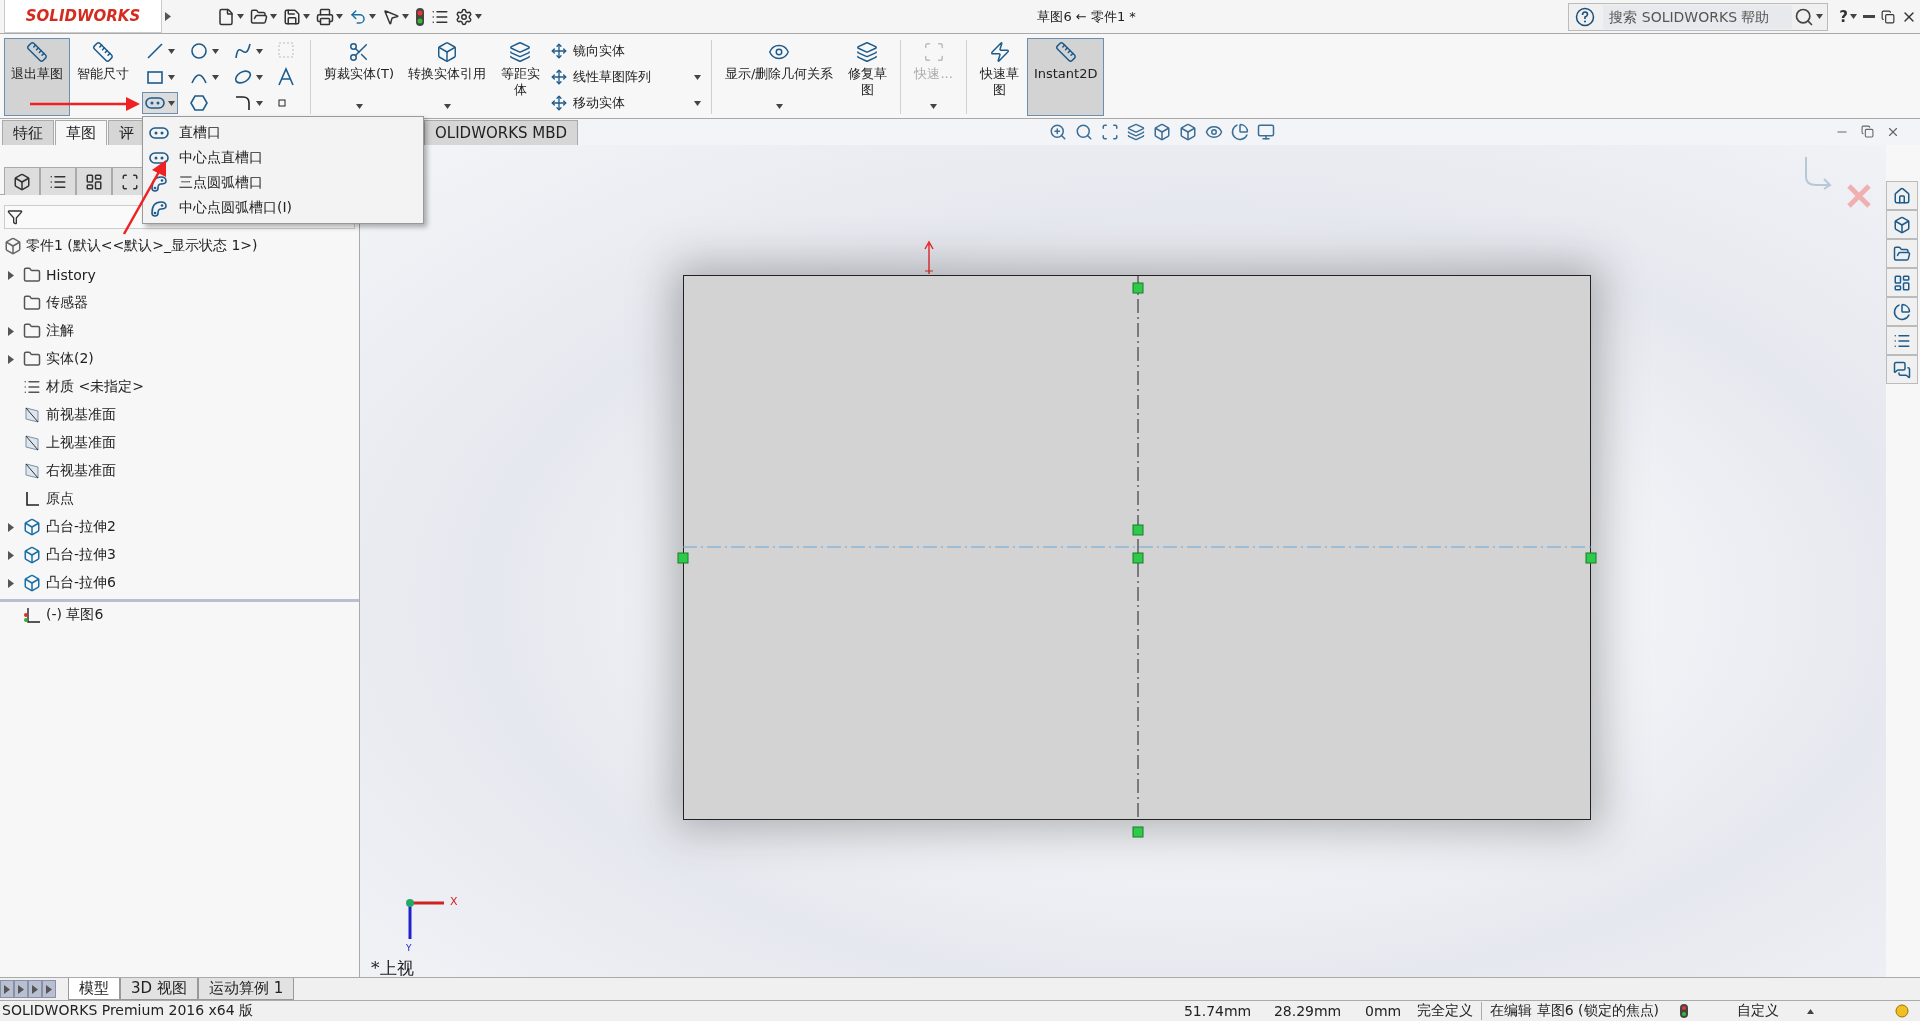 The width and height of the screenshot is (1920, 1021). Describe the element at coordinates (95, 387) in the screenshot. I see `tree-item: 材质 <未指定>` at that location.